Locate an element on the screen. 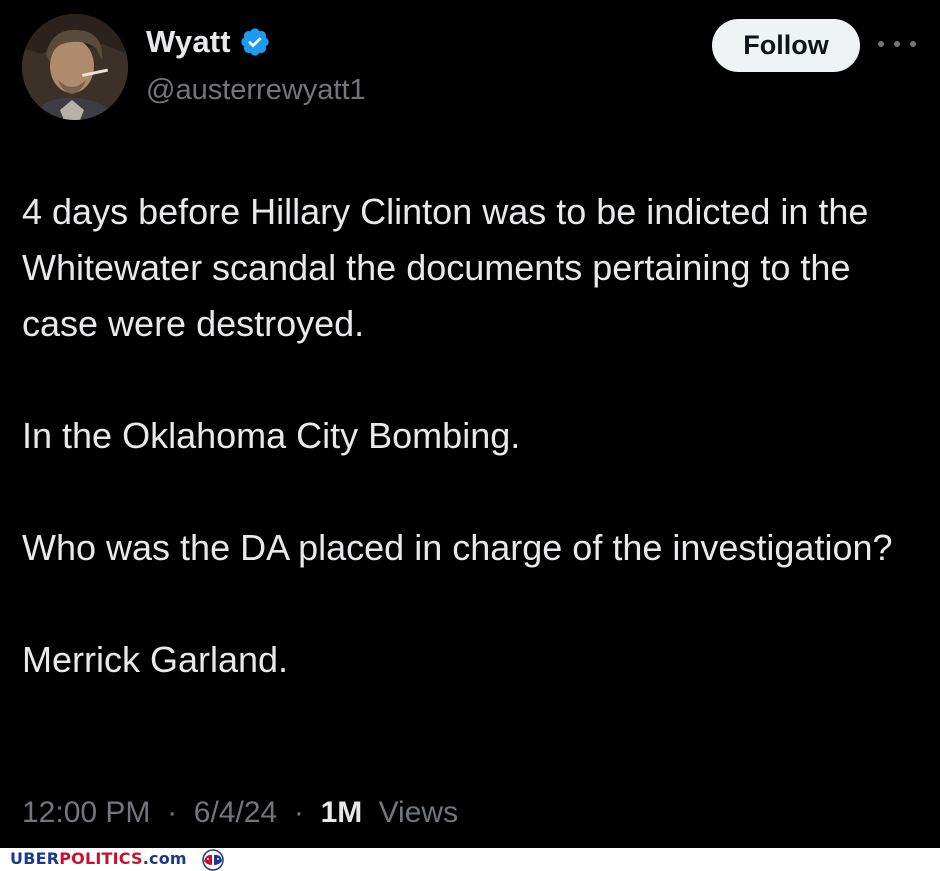 This screenshot has height=871, width=940. watermark-part-com: .com is located at coordinates (164, 858).